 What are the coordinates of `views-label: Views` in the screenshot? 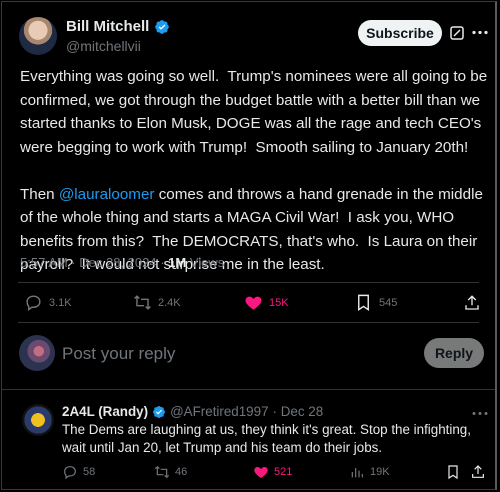 It's located at (205, 262).